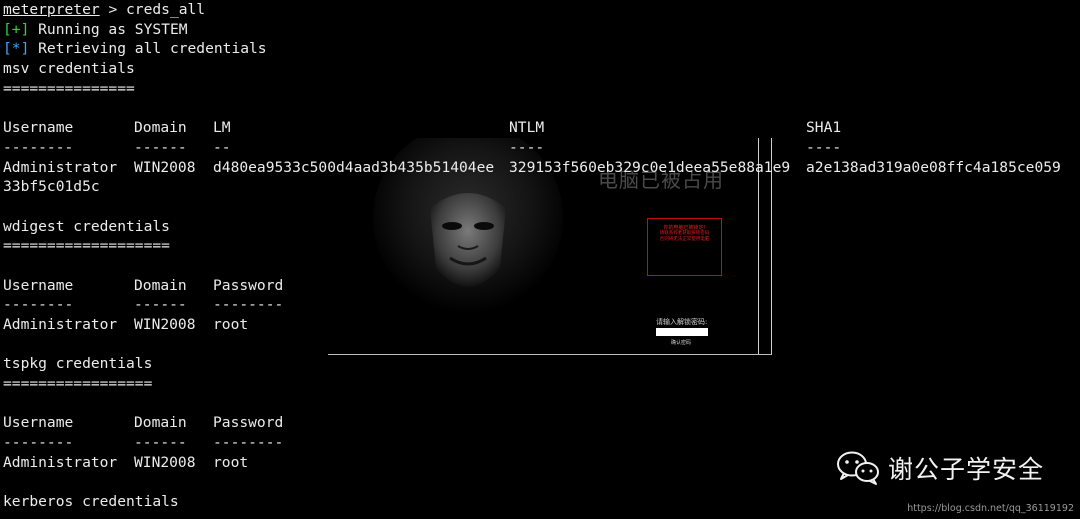 This screenshot has width=1080, height=519. What do you see at coordinates (650, 167) in the screenshot?
I see `ntlm-hash-cell: 329153f560eb329c0e1deea55e88a1e9` at bounding box center [650, 167].